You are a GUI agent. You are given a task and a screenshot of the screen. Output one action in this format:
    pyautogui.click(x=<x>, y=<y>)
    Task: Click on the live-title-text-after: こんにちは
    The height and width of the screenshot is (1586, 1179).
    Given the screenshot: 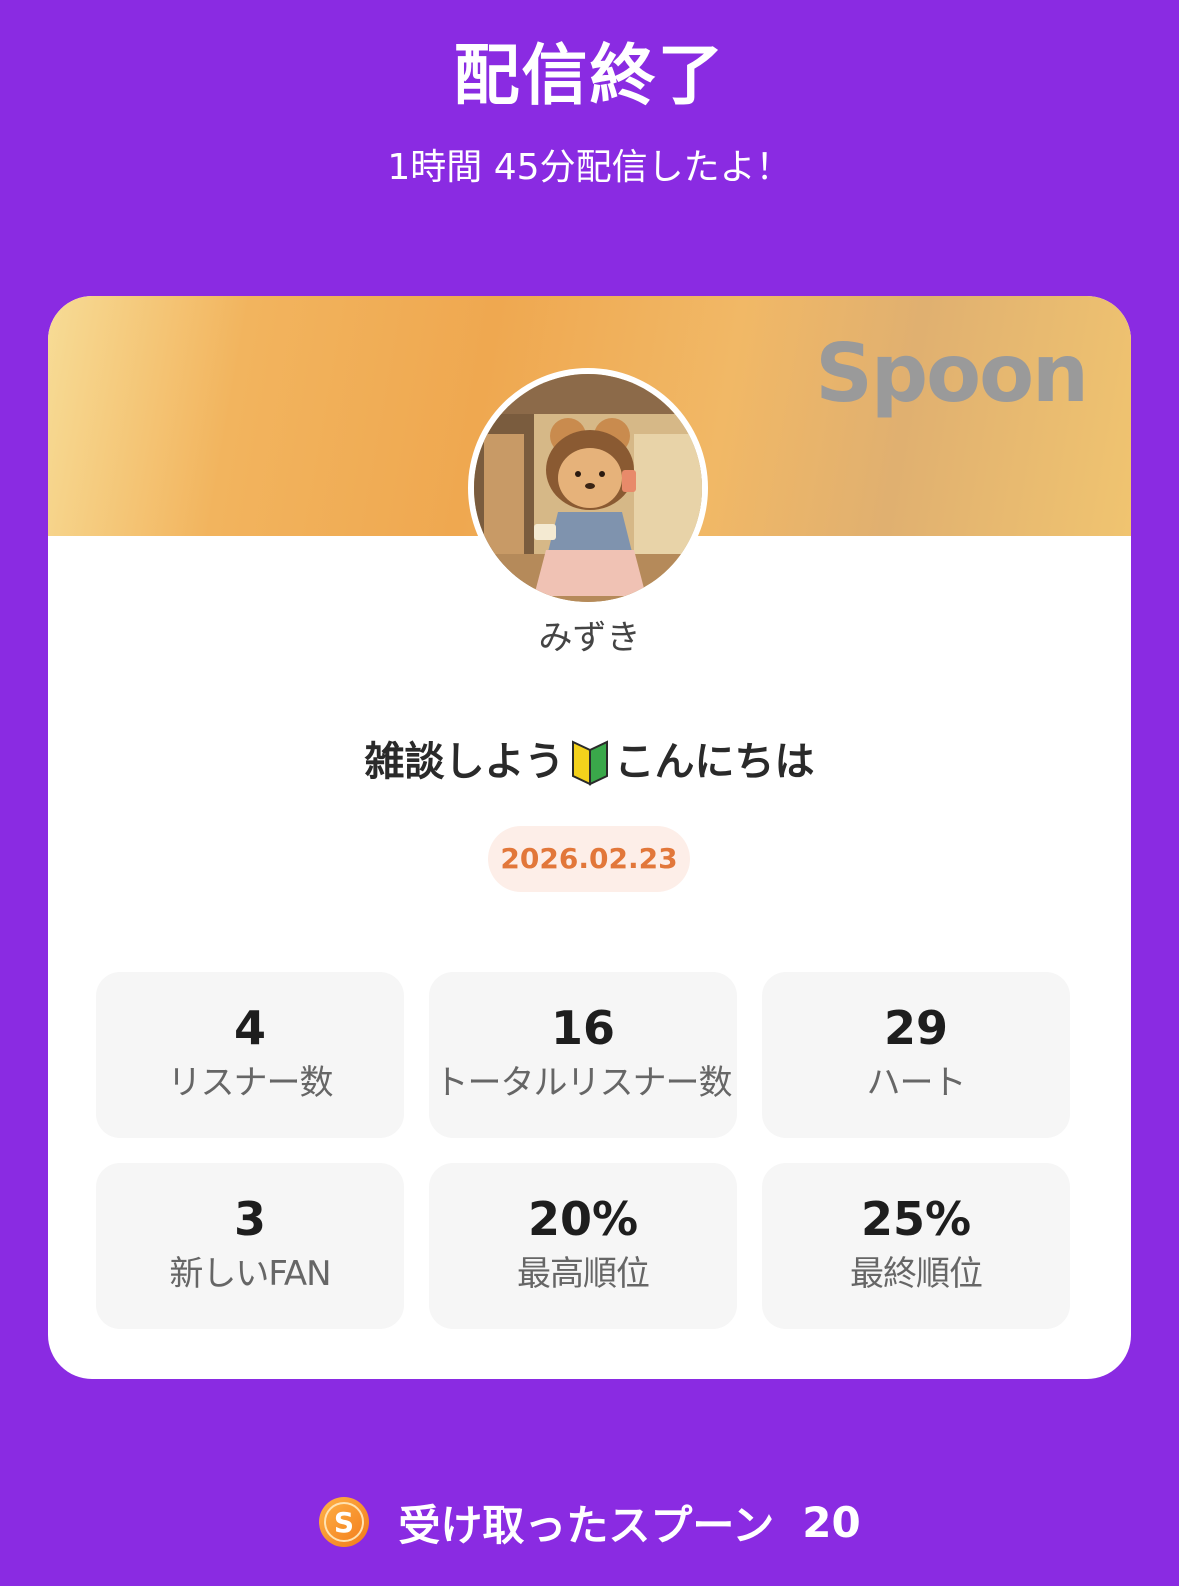 What is the action you would take?
    pyautogui.click(x=714, y=762)
    